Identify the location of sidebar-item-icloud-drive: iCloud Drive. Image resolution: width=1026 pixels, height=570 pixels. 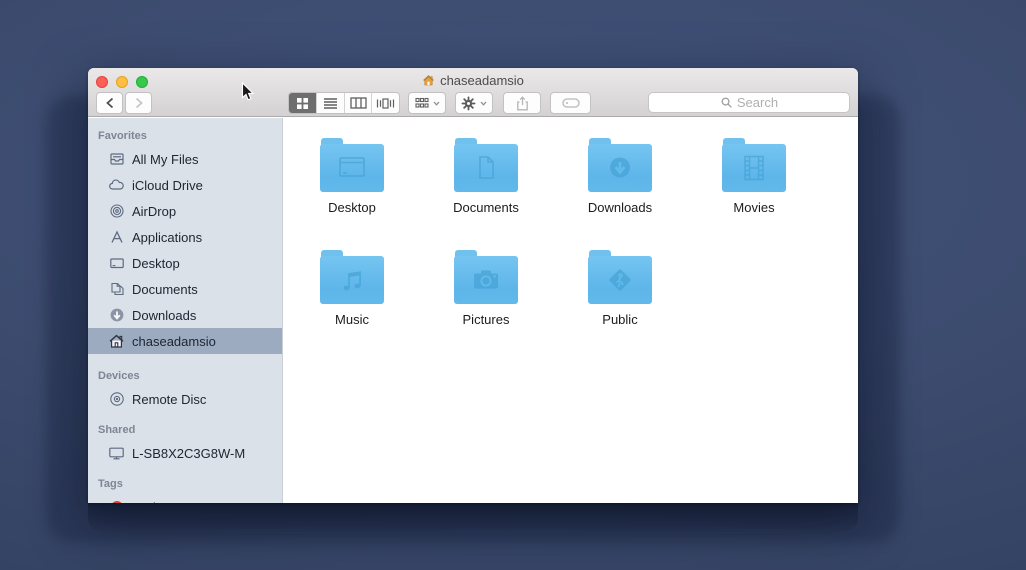
(185, 185).